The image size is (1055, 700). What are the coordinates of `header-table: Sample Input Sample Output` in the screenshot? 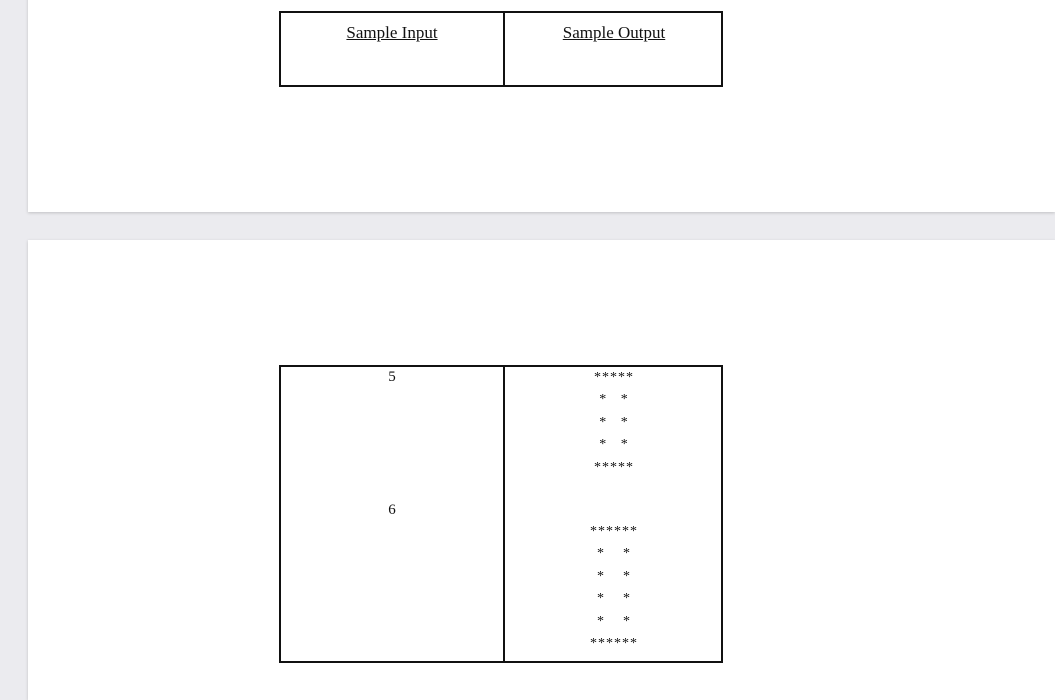 It's located at (501, 49).